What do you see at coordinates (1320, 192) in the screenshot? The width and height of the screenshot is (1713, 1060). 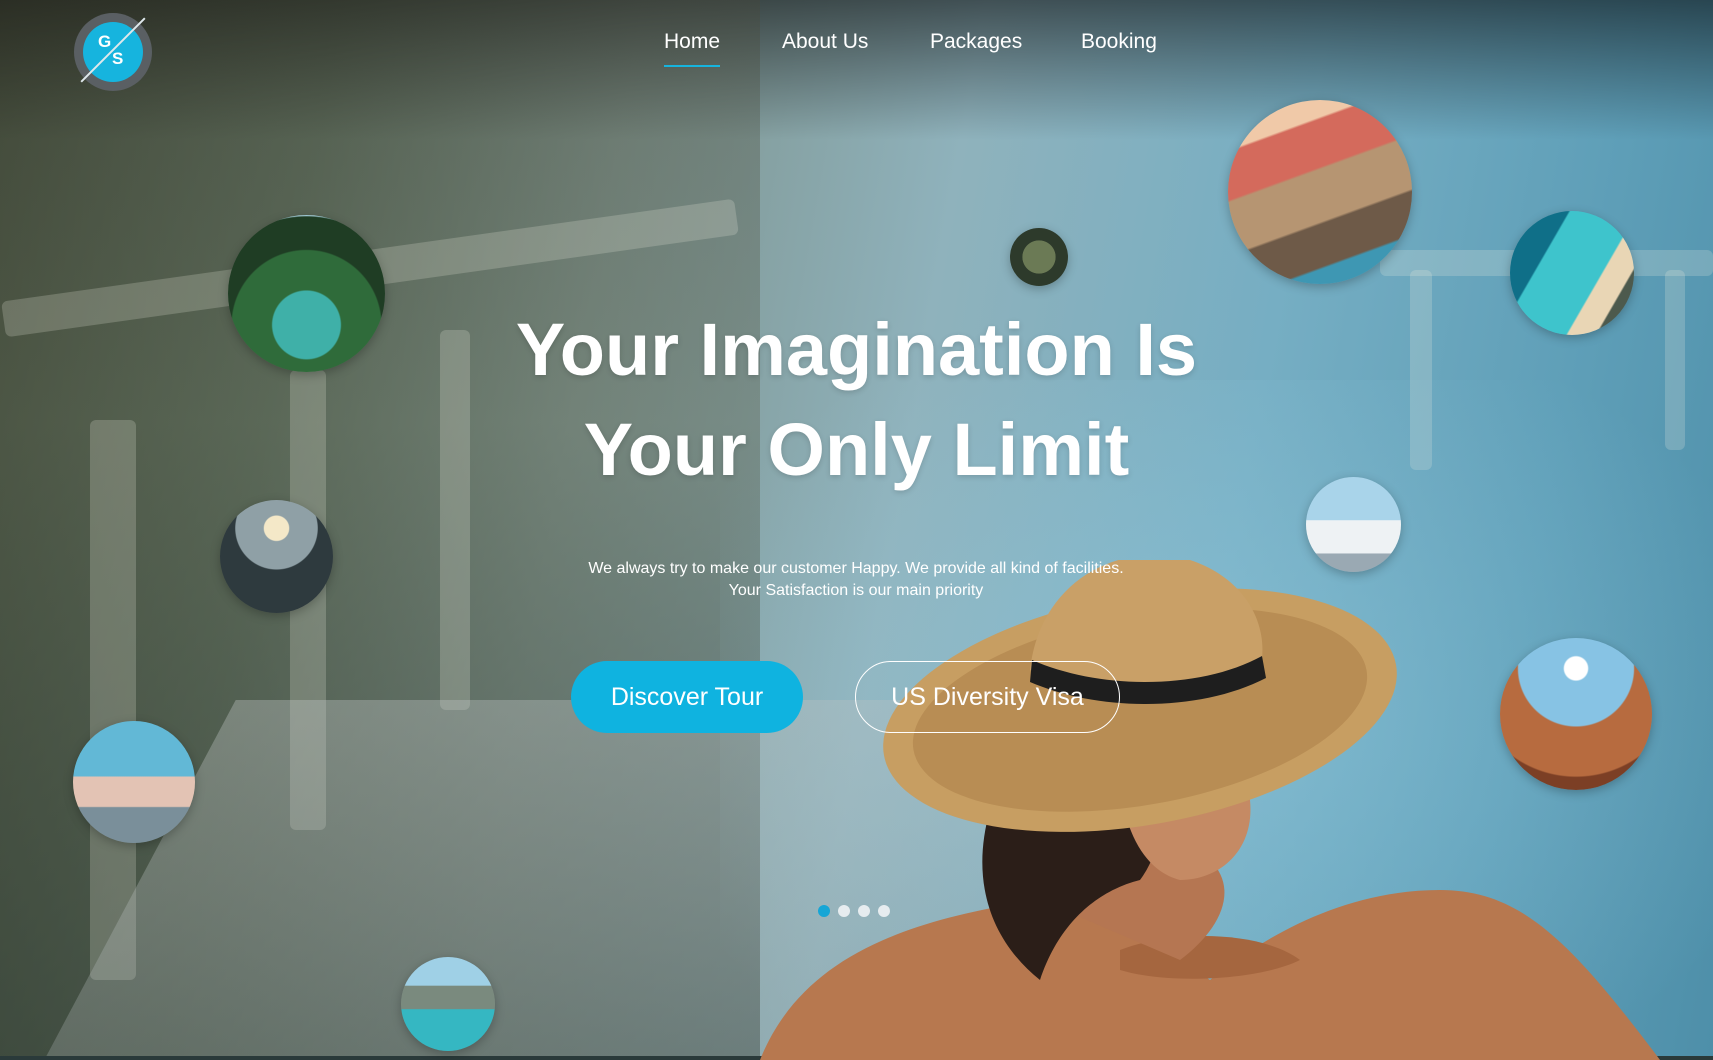 I see `cinque-terre-photo` at bounding box center [1320, 192].